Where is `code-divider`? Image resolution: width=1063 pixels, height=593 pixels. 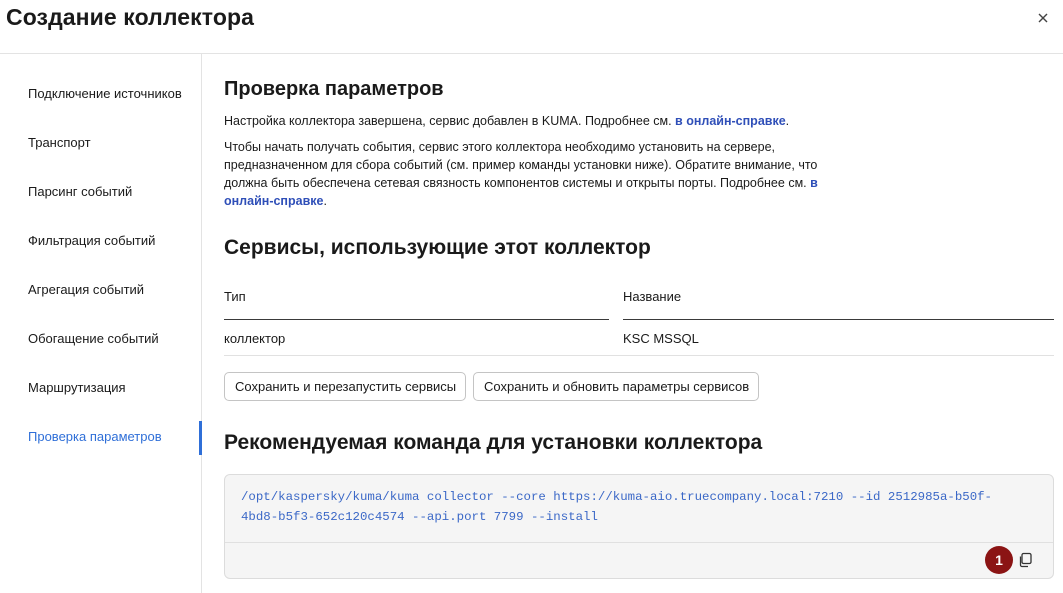 code-divider is located at coordinates (639, 542).